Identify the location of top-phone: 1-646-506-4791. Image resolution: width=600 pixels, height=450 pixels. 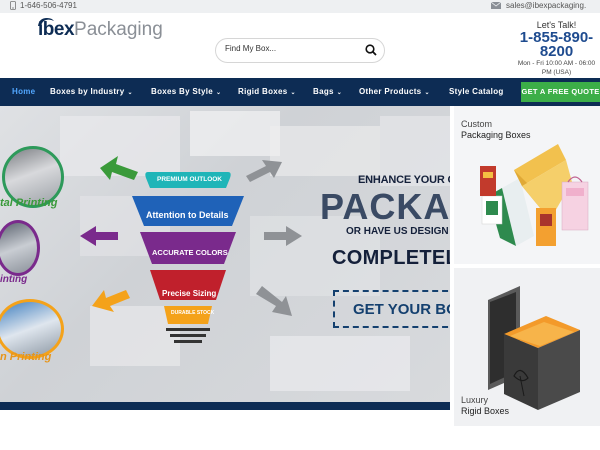
(43, 5).